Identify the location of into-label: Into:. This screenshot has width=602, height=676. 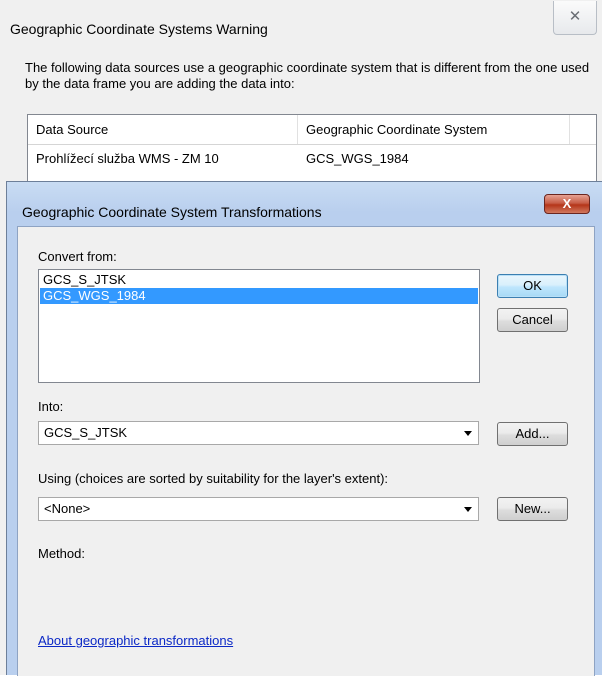
(51, 406).